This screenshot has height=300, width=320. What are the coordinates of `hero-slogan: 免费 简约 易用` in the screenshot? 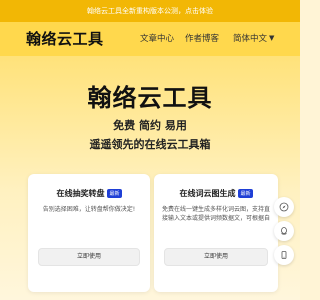 It's located at (150, 125).